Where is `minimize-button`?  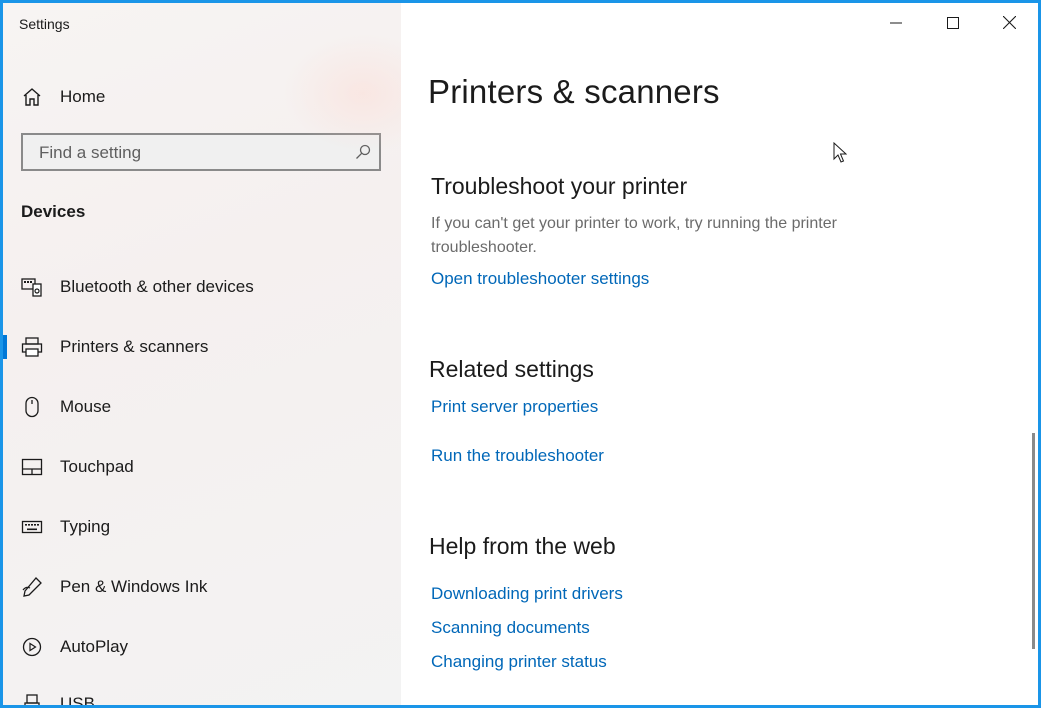
minimize-button is located at coordinates (895, 25).